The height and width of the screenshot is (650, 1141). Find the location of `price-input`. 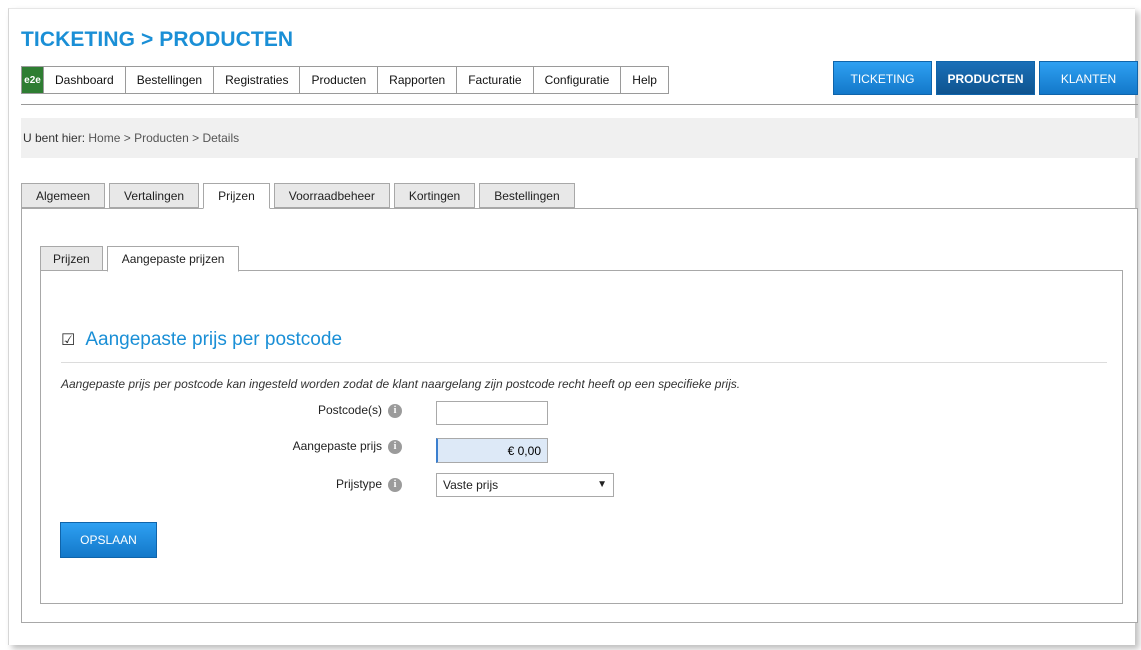

price-input is located at coordinates (492, 450).